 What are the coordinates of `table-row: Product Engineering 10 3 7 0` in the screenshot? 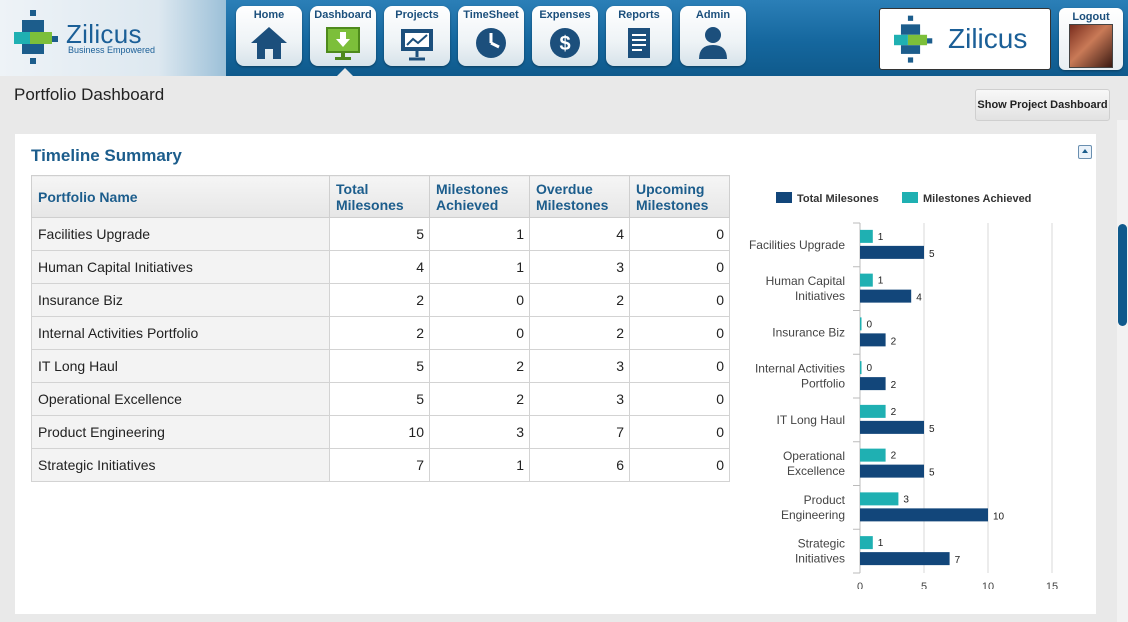 It's located at (380, 432).